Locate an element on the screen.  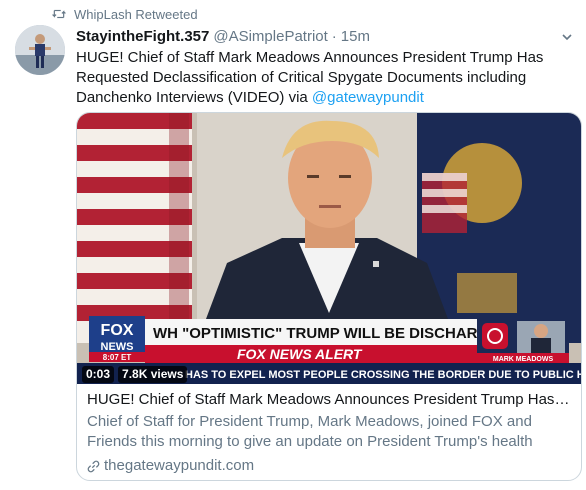
mention-link: @gatewaypundit is located at coordinates (368, 97).